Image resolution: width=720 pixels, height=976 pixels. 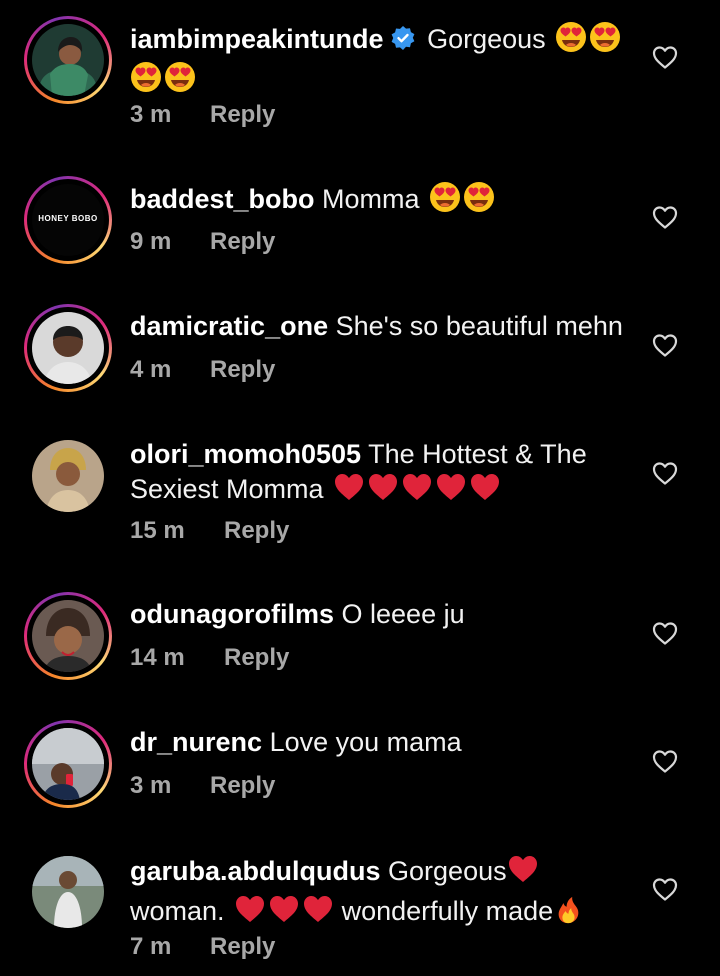 What do you see at coordinates (209, 658) in the screenshot?
I see `comment-meta: 14 m Reply` at bounding box center [209, 658].